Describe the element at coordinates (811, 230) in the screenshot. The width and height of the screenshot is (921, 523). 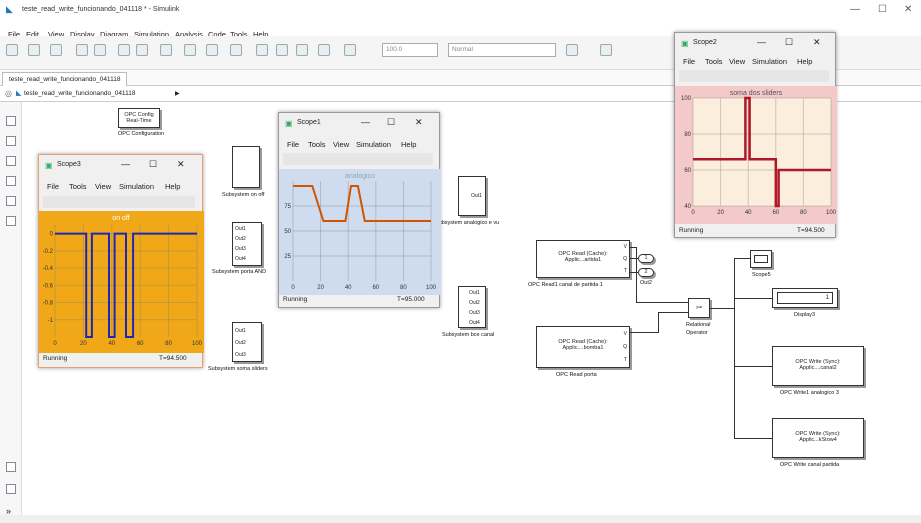
I see `scope2-time: T=94.500` at that location.